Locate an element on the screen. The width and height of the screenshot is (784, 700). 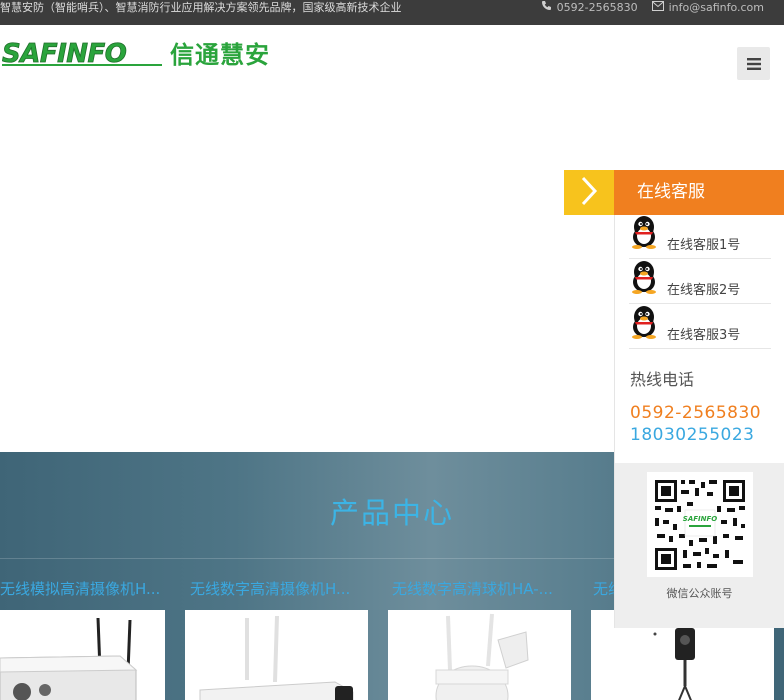
qr-code-icon: SAFINFO is located at coordinates (700, 525).